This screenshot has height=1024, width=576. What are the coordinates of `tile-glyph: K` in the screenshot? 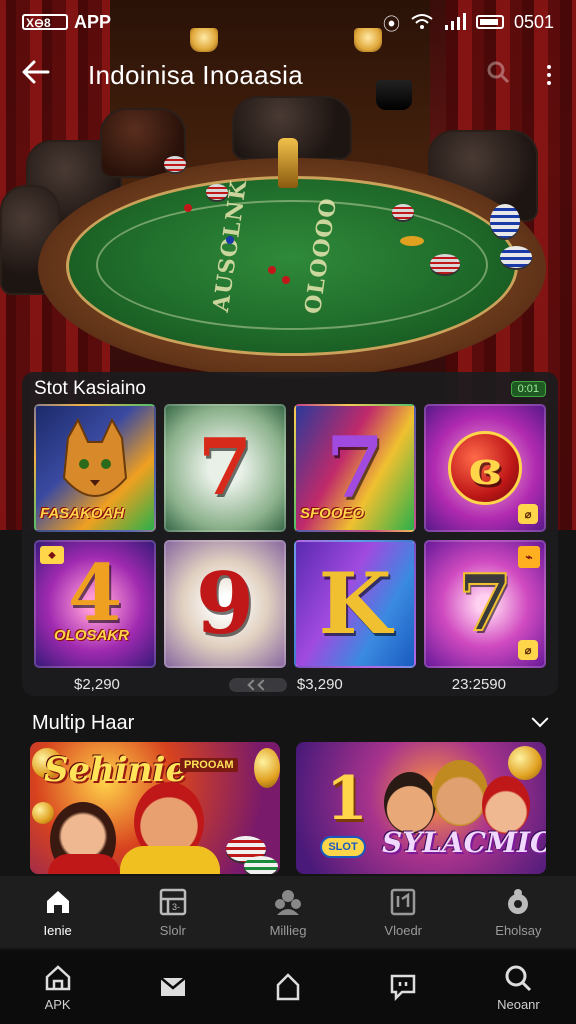 It's located at (355, 603).